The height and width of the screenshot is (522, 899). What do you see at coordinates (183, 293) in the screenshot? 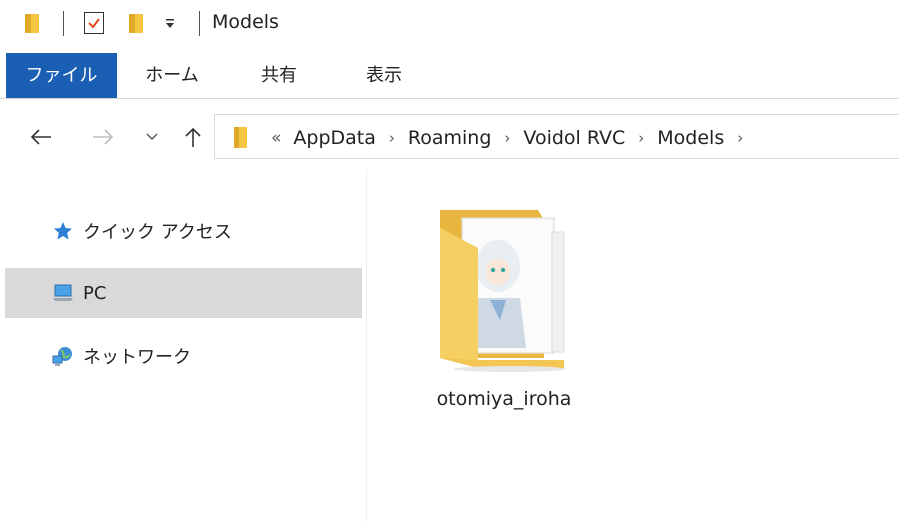
I see `sidebar-item-pc: PC` at bounding box center [183, 293].